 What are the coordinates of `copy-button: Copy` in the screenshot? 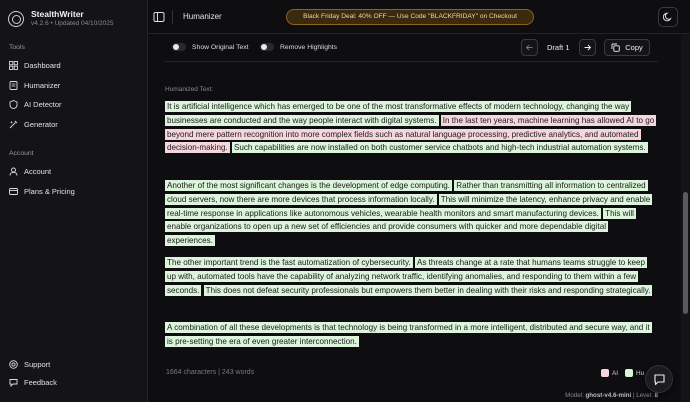 It's located at (627, 47).